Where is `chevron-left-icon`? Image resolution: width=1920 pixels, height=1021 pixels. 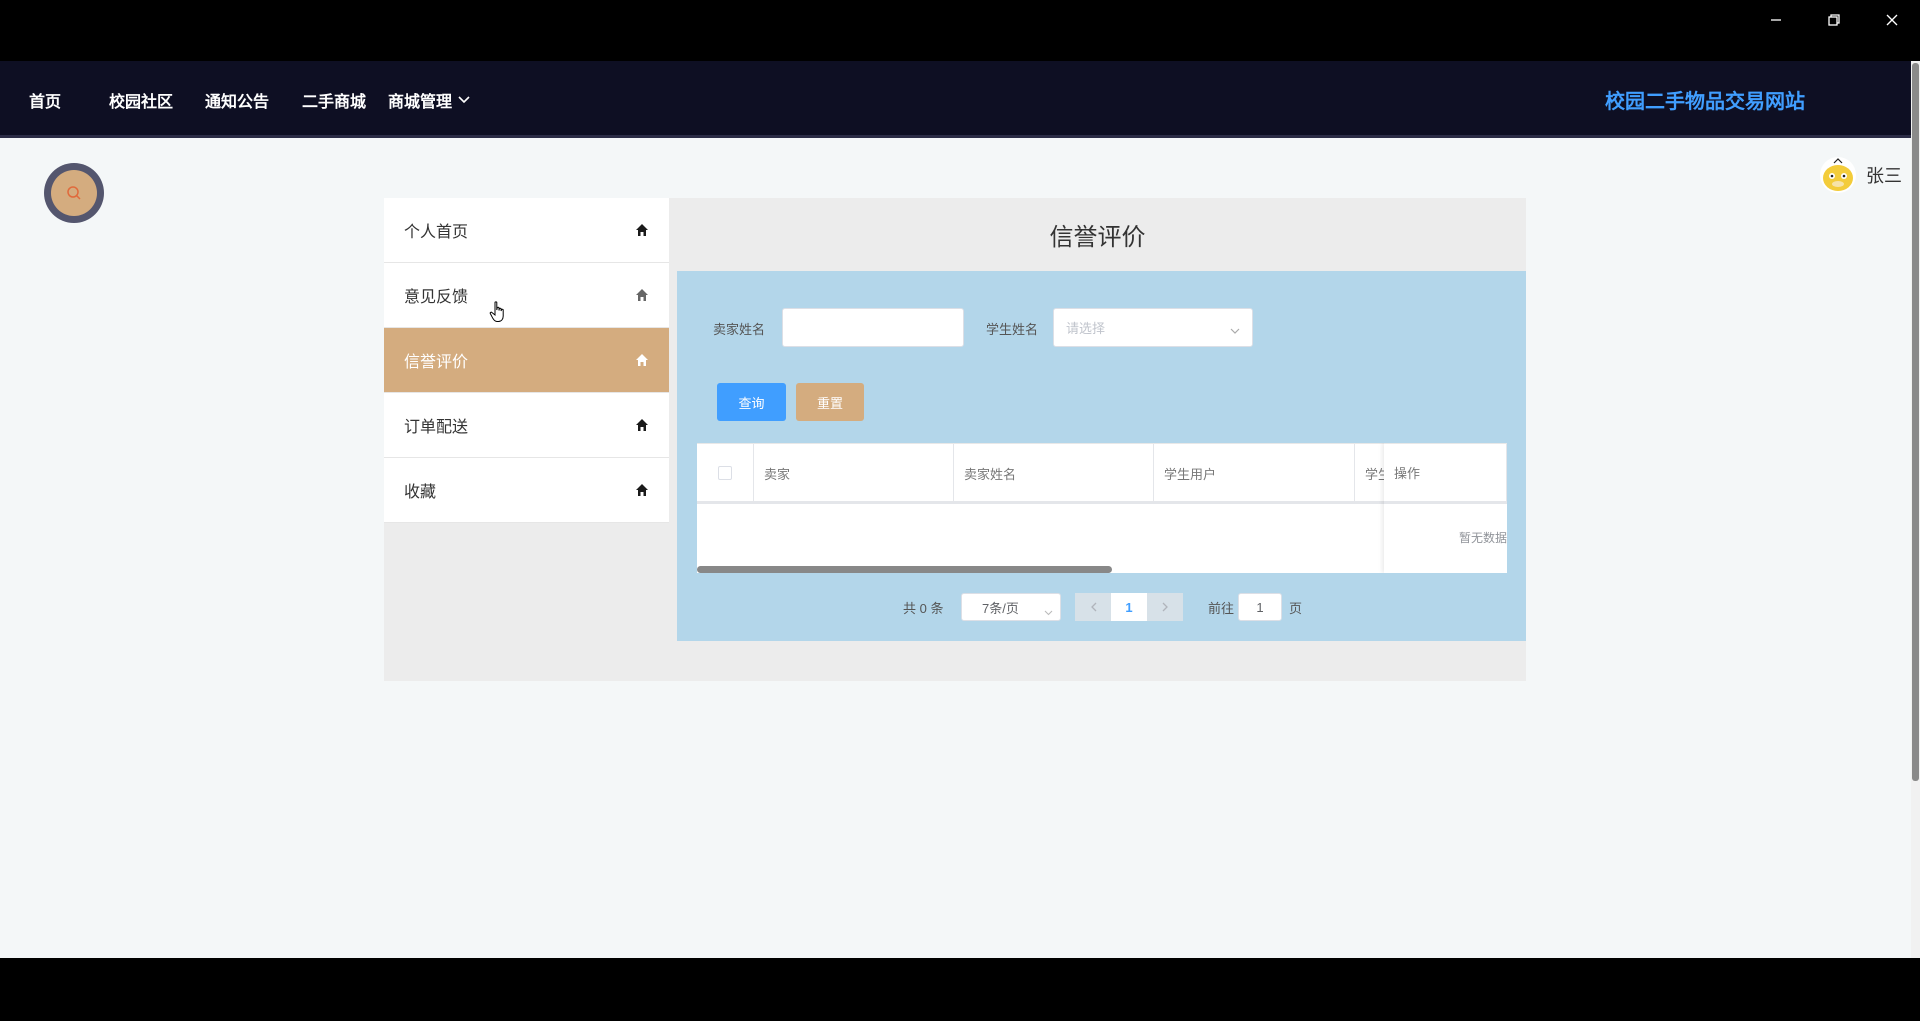 chevron-left-icon is located at coordinates (1093, 607).